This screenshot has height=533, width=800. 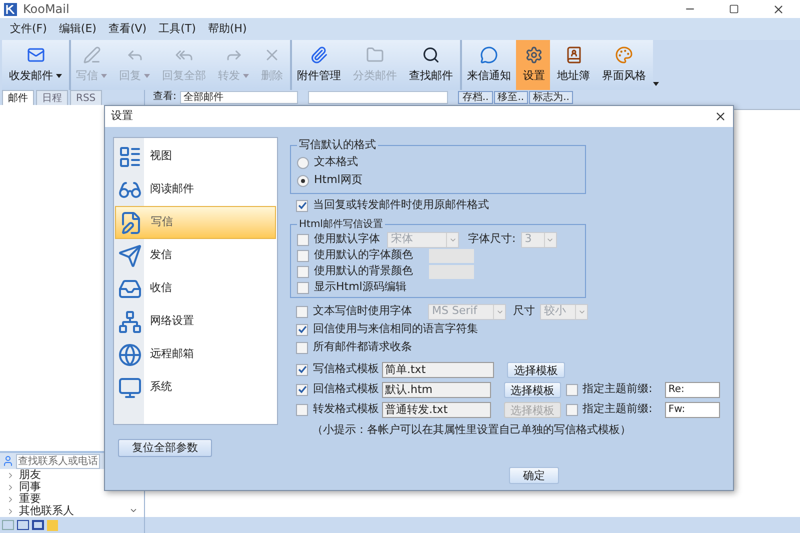 What do you see at coordinates (720, 116) in the screenshot?
I see `close-icon` at bounding box center [720, 116].